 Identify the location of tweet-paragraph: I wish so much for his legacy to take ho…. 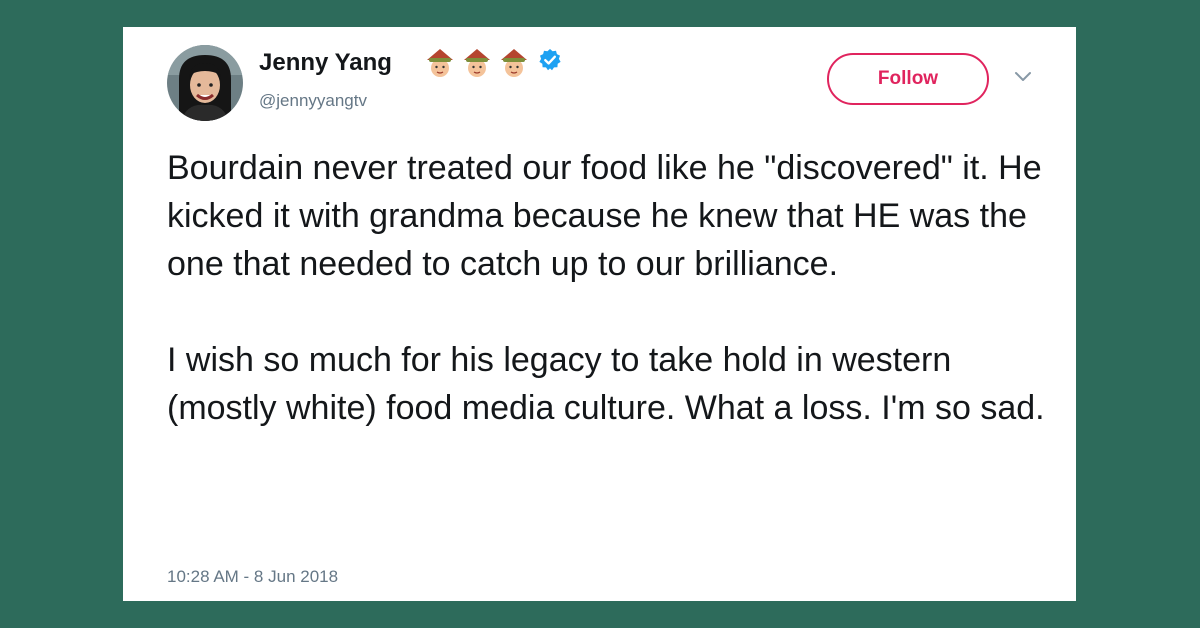
(606, 384).